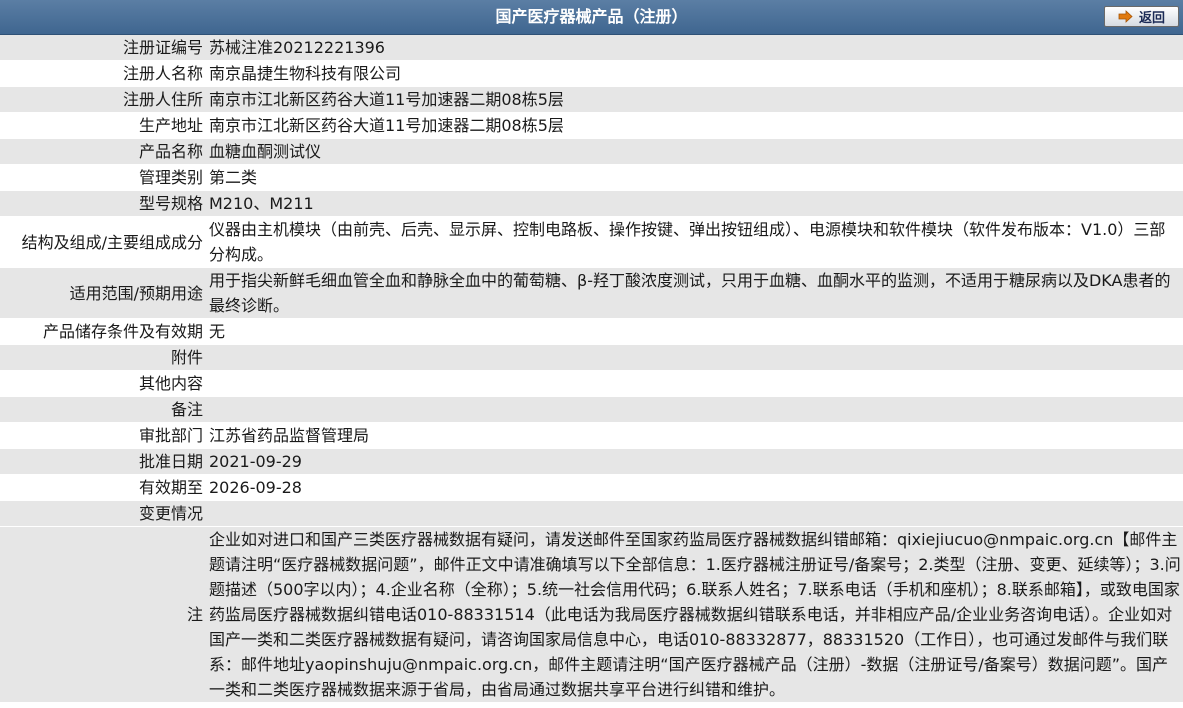 This screenshot has width=1183, height=708. I want to click on page-title: 国产医疗器械产品（注册）, so click(591, 16).